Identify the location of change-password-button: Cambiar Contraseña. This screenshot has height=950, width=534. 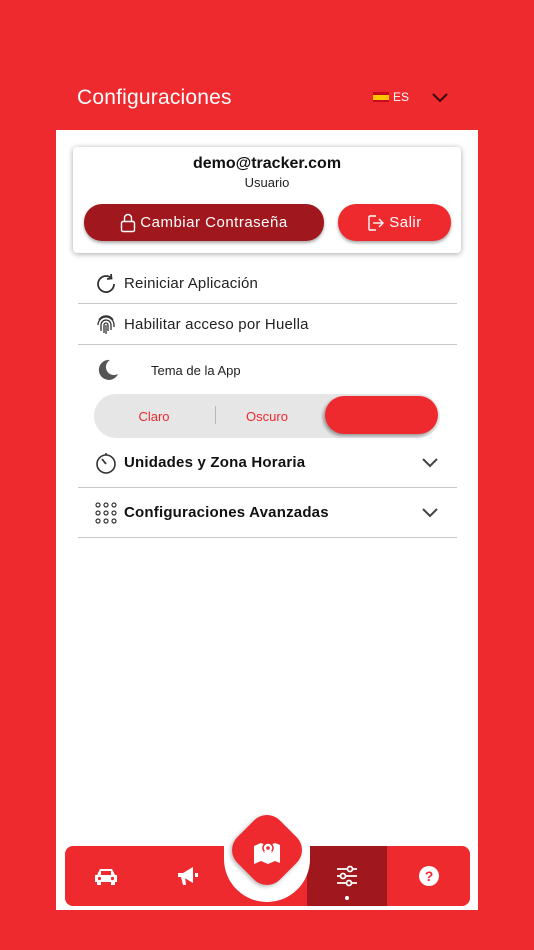
(204, 222).